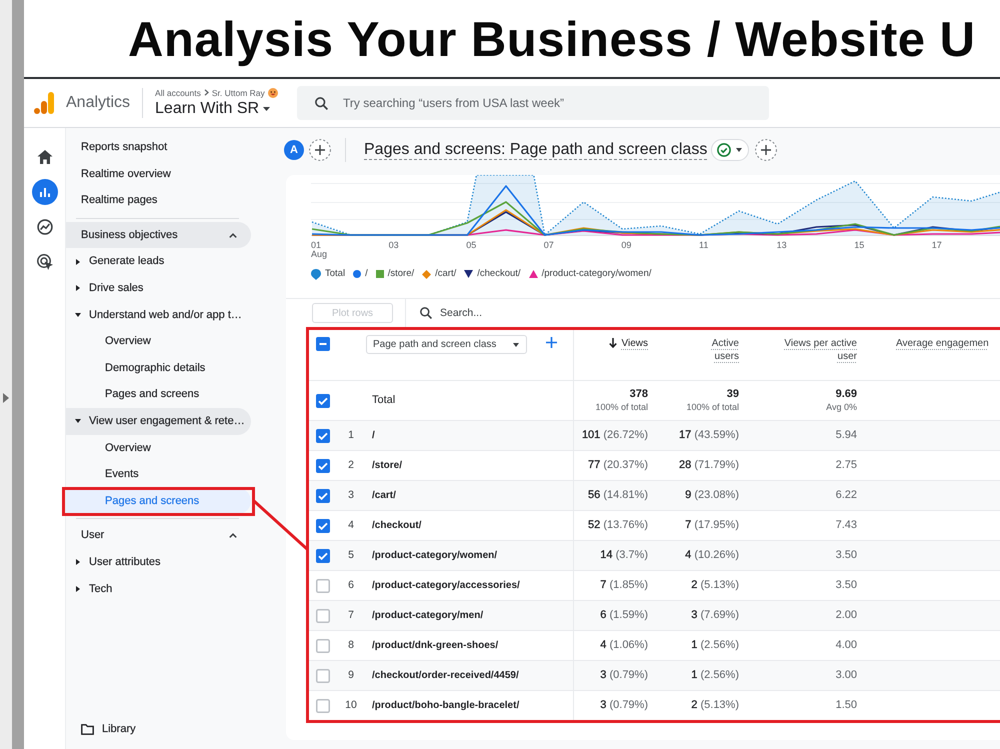 The image size is (1000, 749). I want to click on metric-value: 5.94, so click(846, 436).